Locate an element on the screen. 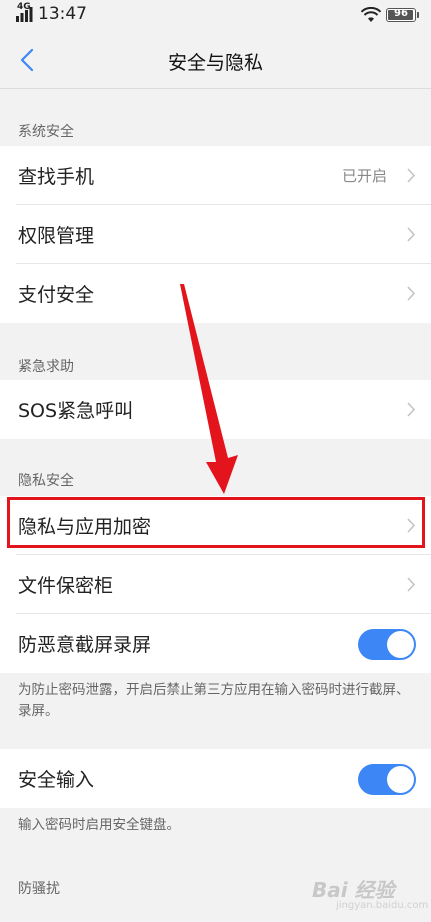 The height and width of the screenshot is (922, 431). status-bar: 4G 13:47 96 is located at coordinates (215, 15).